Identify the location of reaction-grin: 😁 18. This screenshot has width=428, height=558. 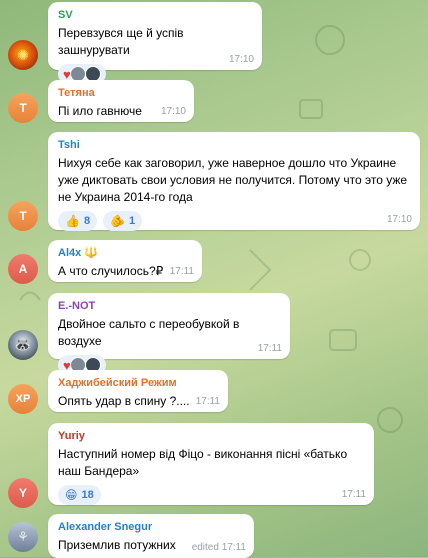
(79, 495).